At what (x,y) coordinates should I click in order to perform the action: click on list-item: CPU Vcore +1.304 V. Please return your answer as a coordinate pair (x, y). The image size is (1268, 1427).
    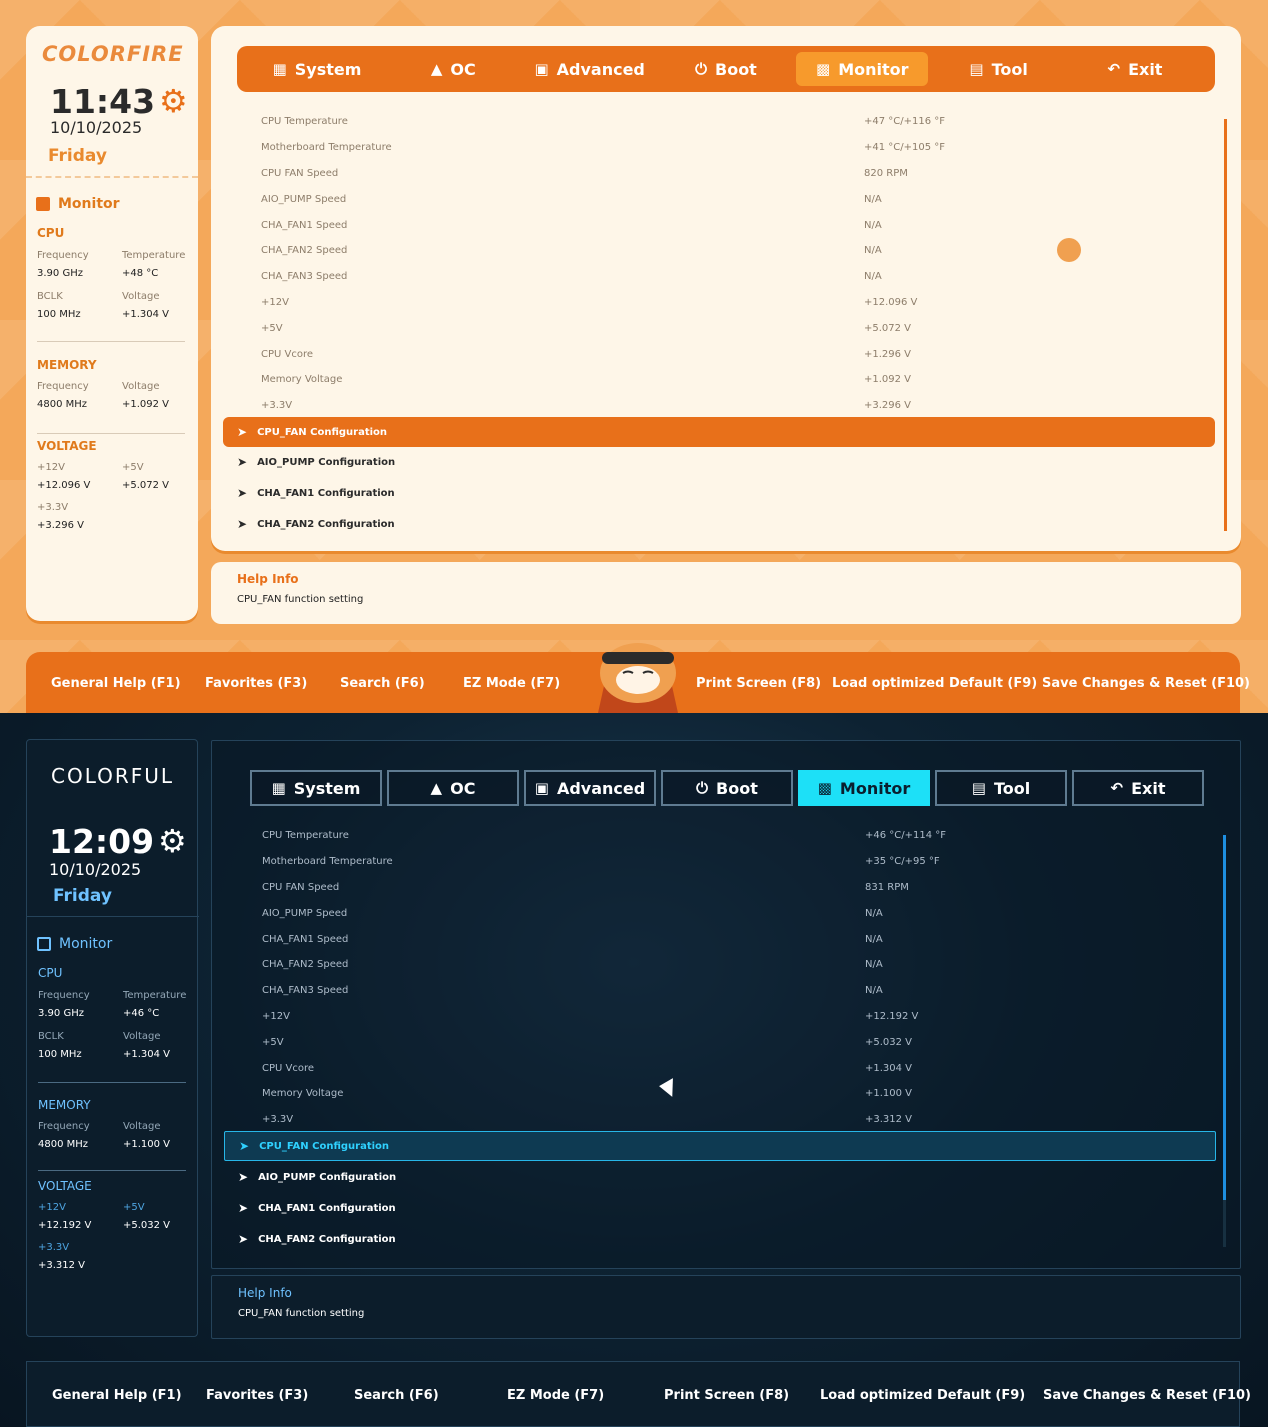
    Looking at the image, I should click on (587, 1068).